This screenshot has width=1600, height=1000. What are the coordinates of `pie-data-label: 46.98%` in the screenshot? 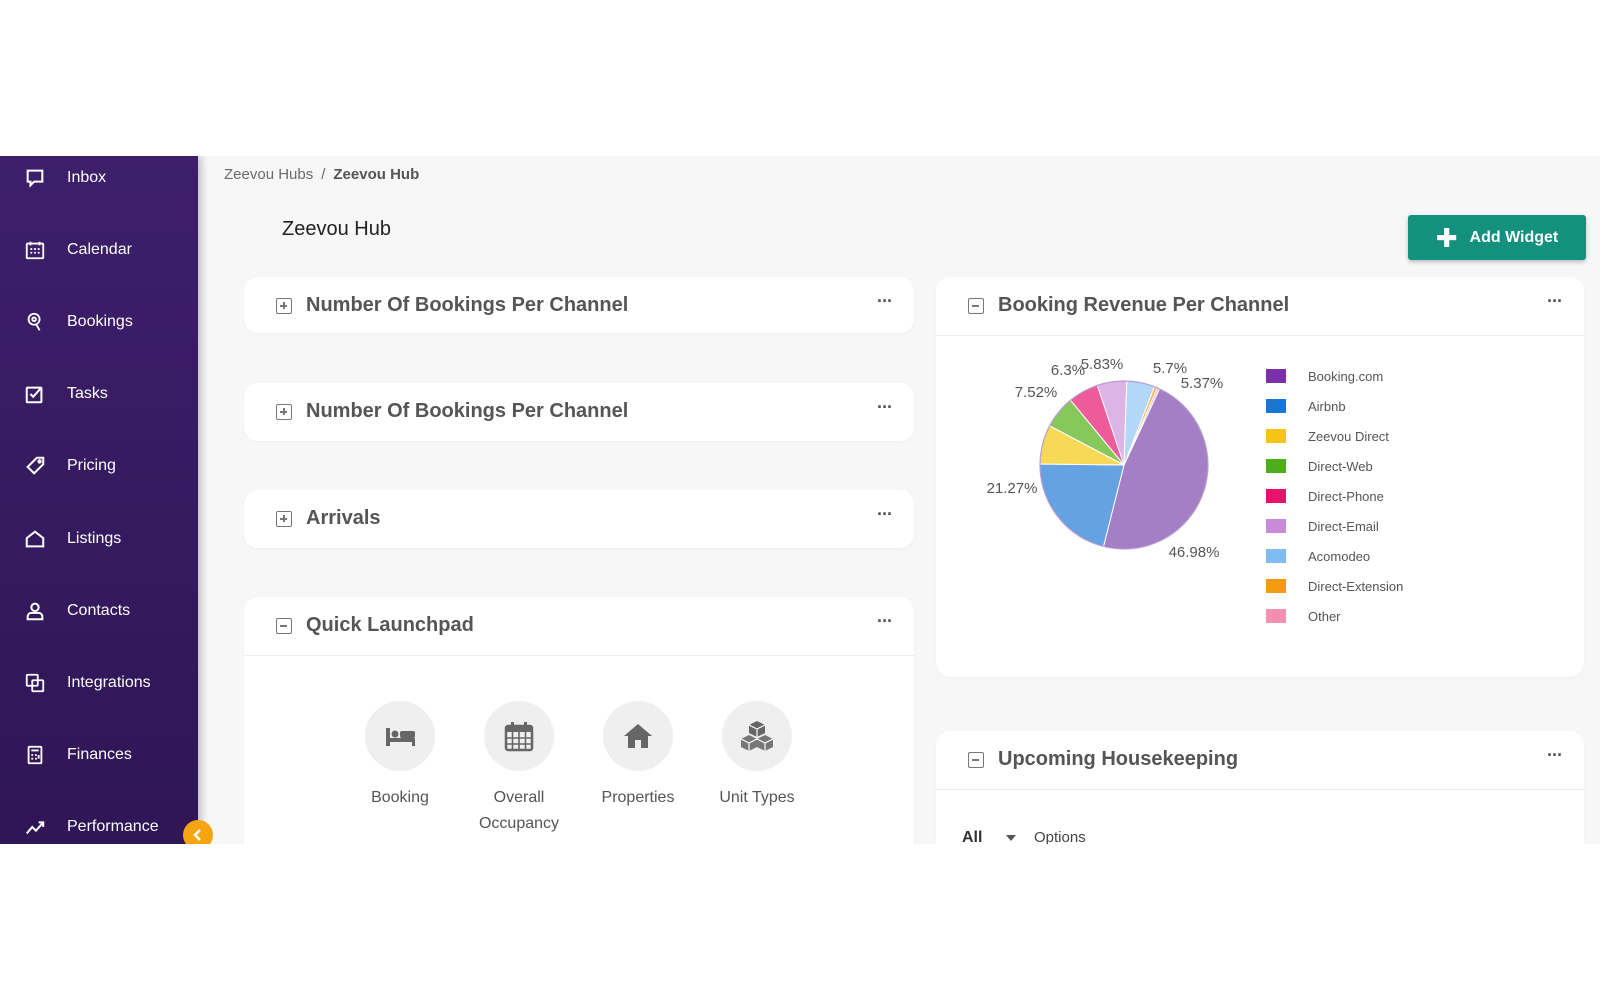 It's located at (1194, 552).